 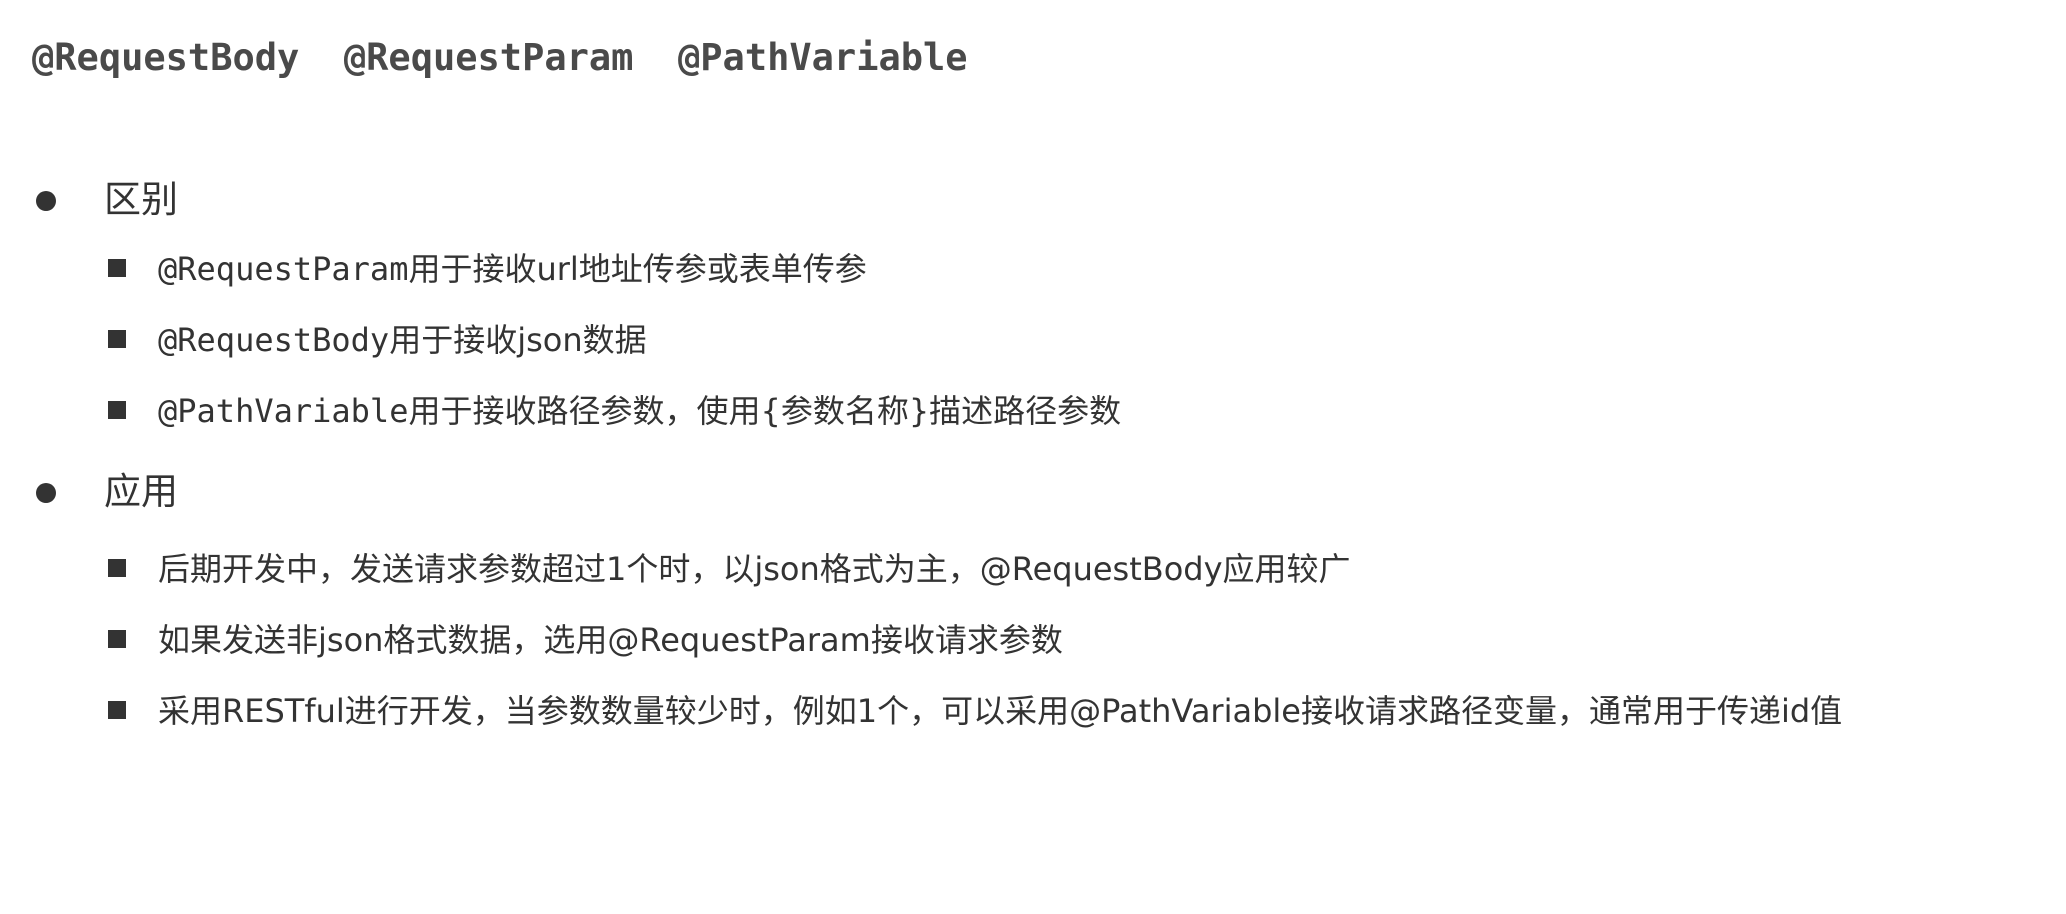 I want to click on description-text: 用于接收url地址传参或表单传参, so click(x=637, y=269).